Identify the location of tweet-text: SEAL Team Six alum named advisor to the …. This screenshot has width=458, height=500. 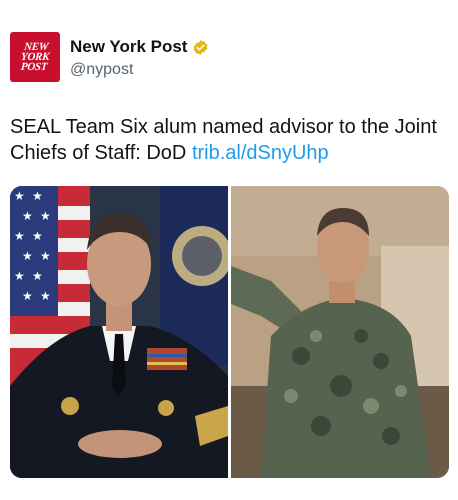
(225, 140).